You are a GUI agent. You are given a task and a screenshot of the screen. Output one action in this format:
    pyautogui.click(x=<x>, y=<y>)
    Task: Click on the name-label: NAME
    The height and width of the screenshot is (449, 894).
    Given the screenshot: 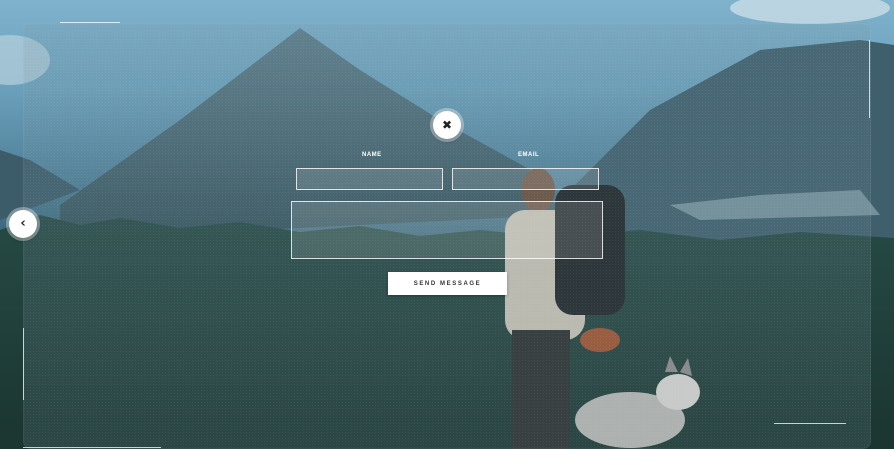 What is the action you would take?
    pyautogui.click(x=372, y=155)
    